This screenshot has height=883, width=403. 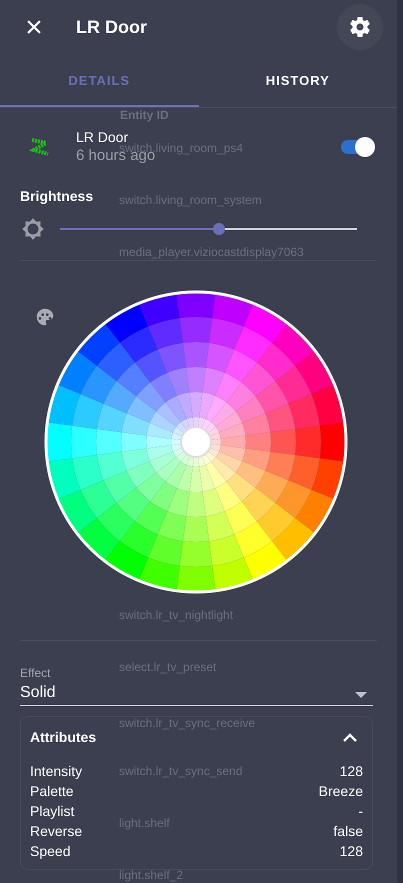 I want to click on slider-handle, so click(x=218, y=229).